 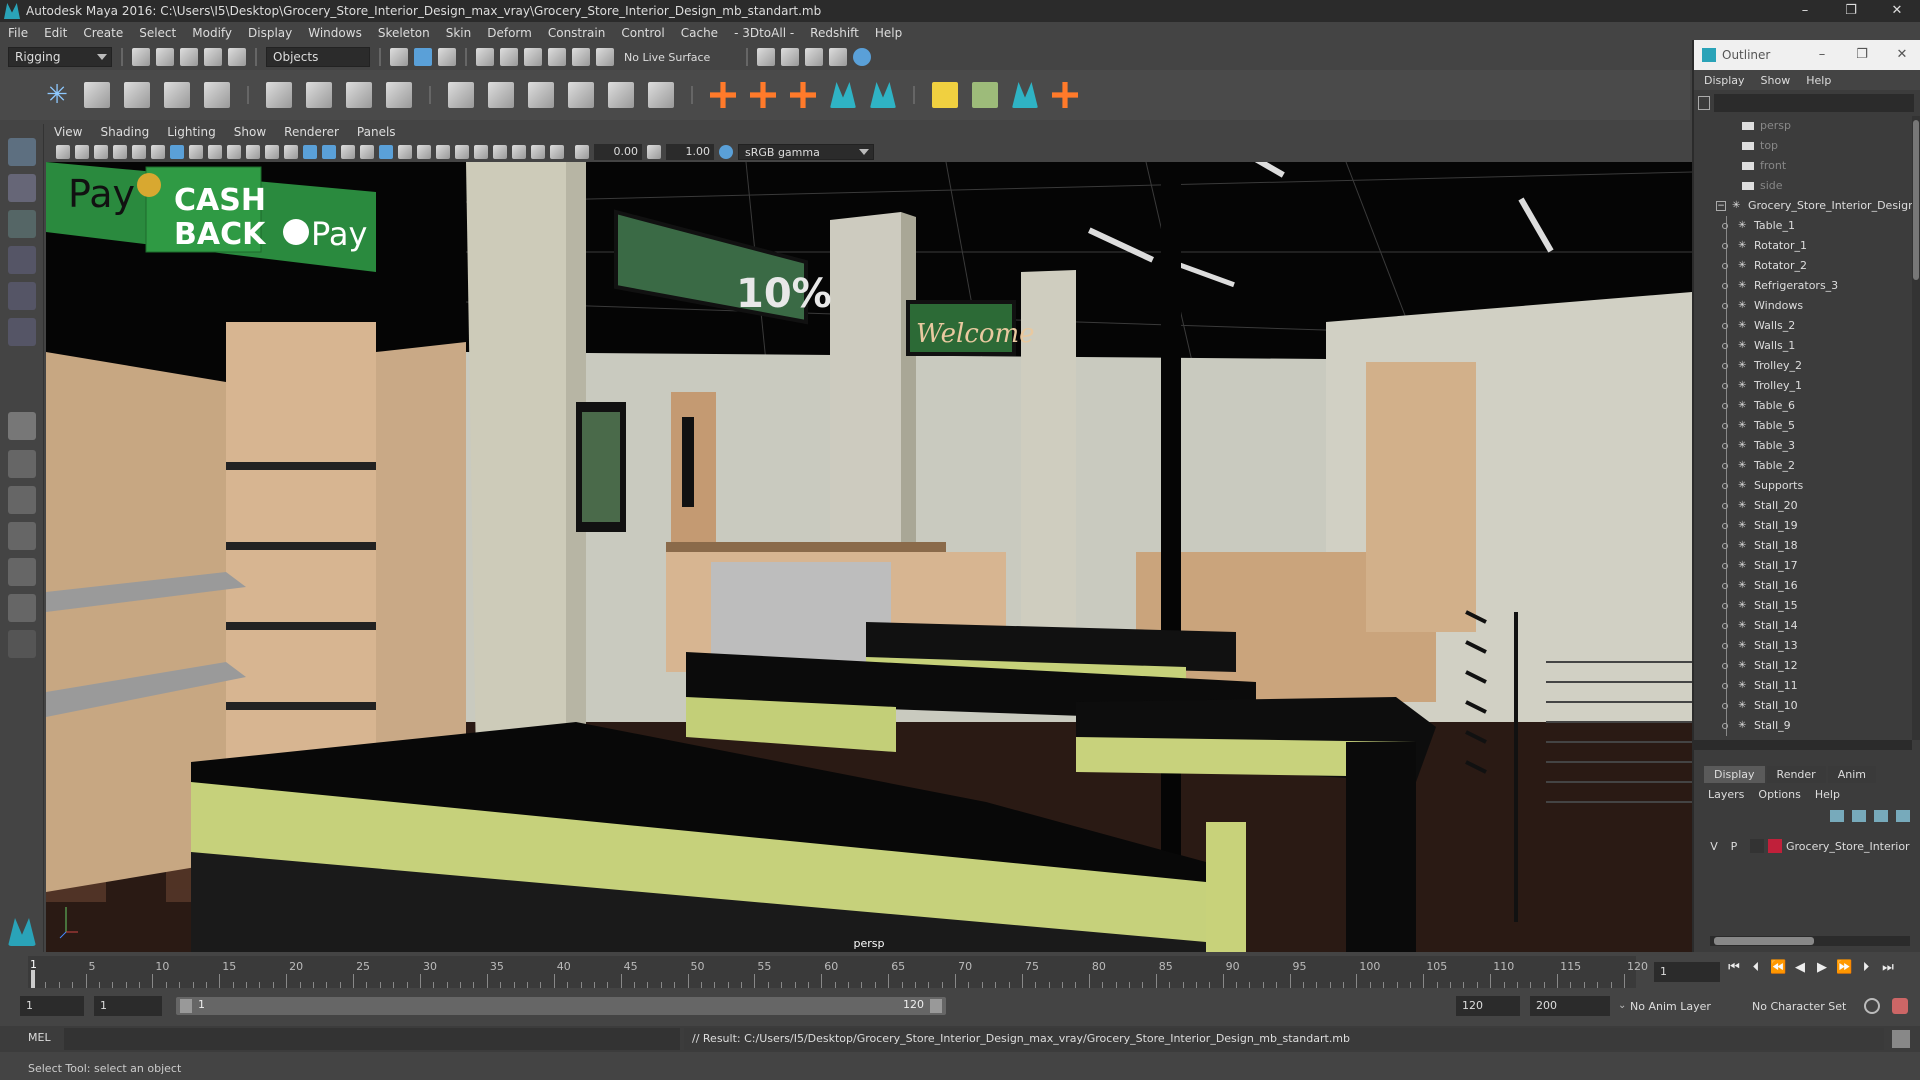 What do you see at coordinates (1872, 1006) in the screenshot?
I see `auto-key-icon` at bounding box center [1872, 1006].